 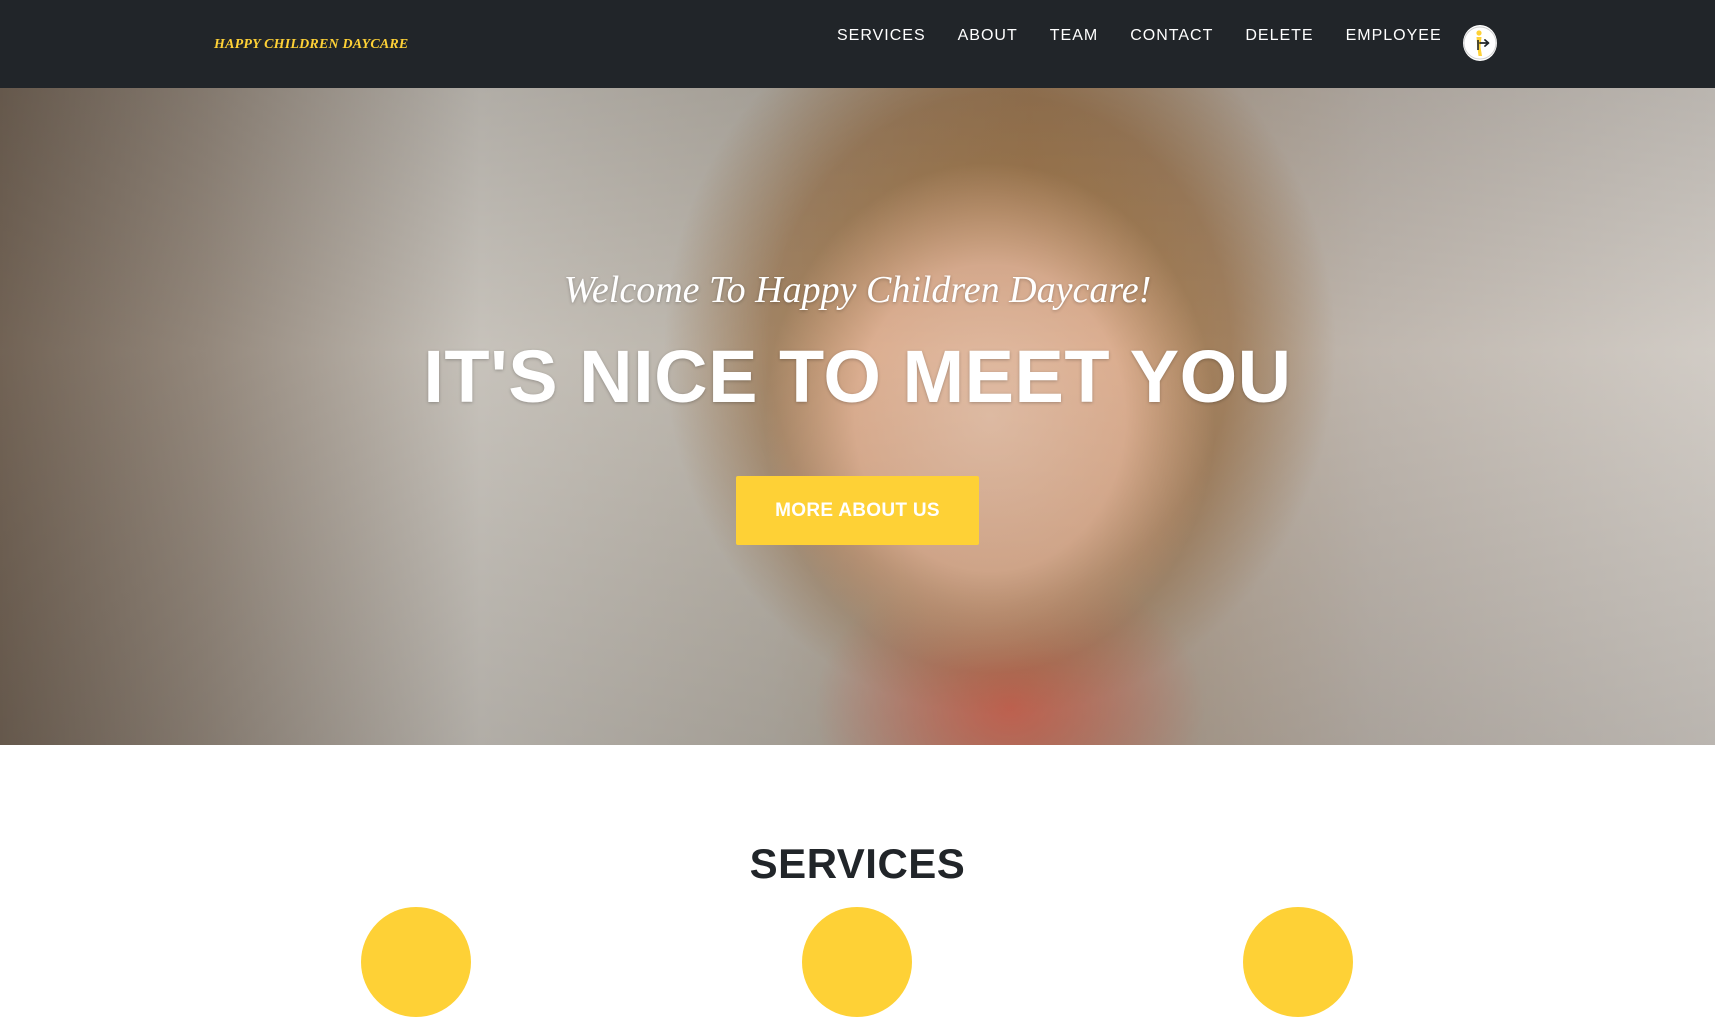 What do you see at coordinates (857, 510) in the screenshot?
I see `more-about-us-button: MORE ABOUT US` at bounding box center [857, 510].